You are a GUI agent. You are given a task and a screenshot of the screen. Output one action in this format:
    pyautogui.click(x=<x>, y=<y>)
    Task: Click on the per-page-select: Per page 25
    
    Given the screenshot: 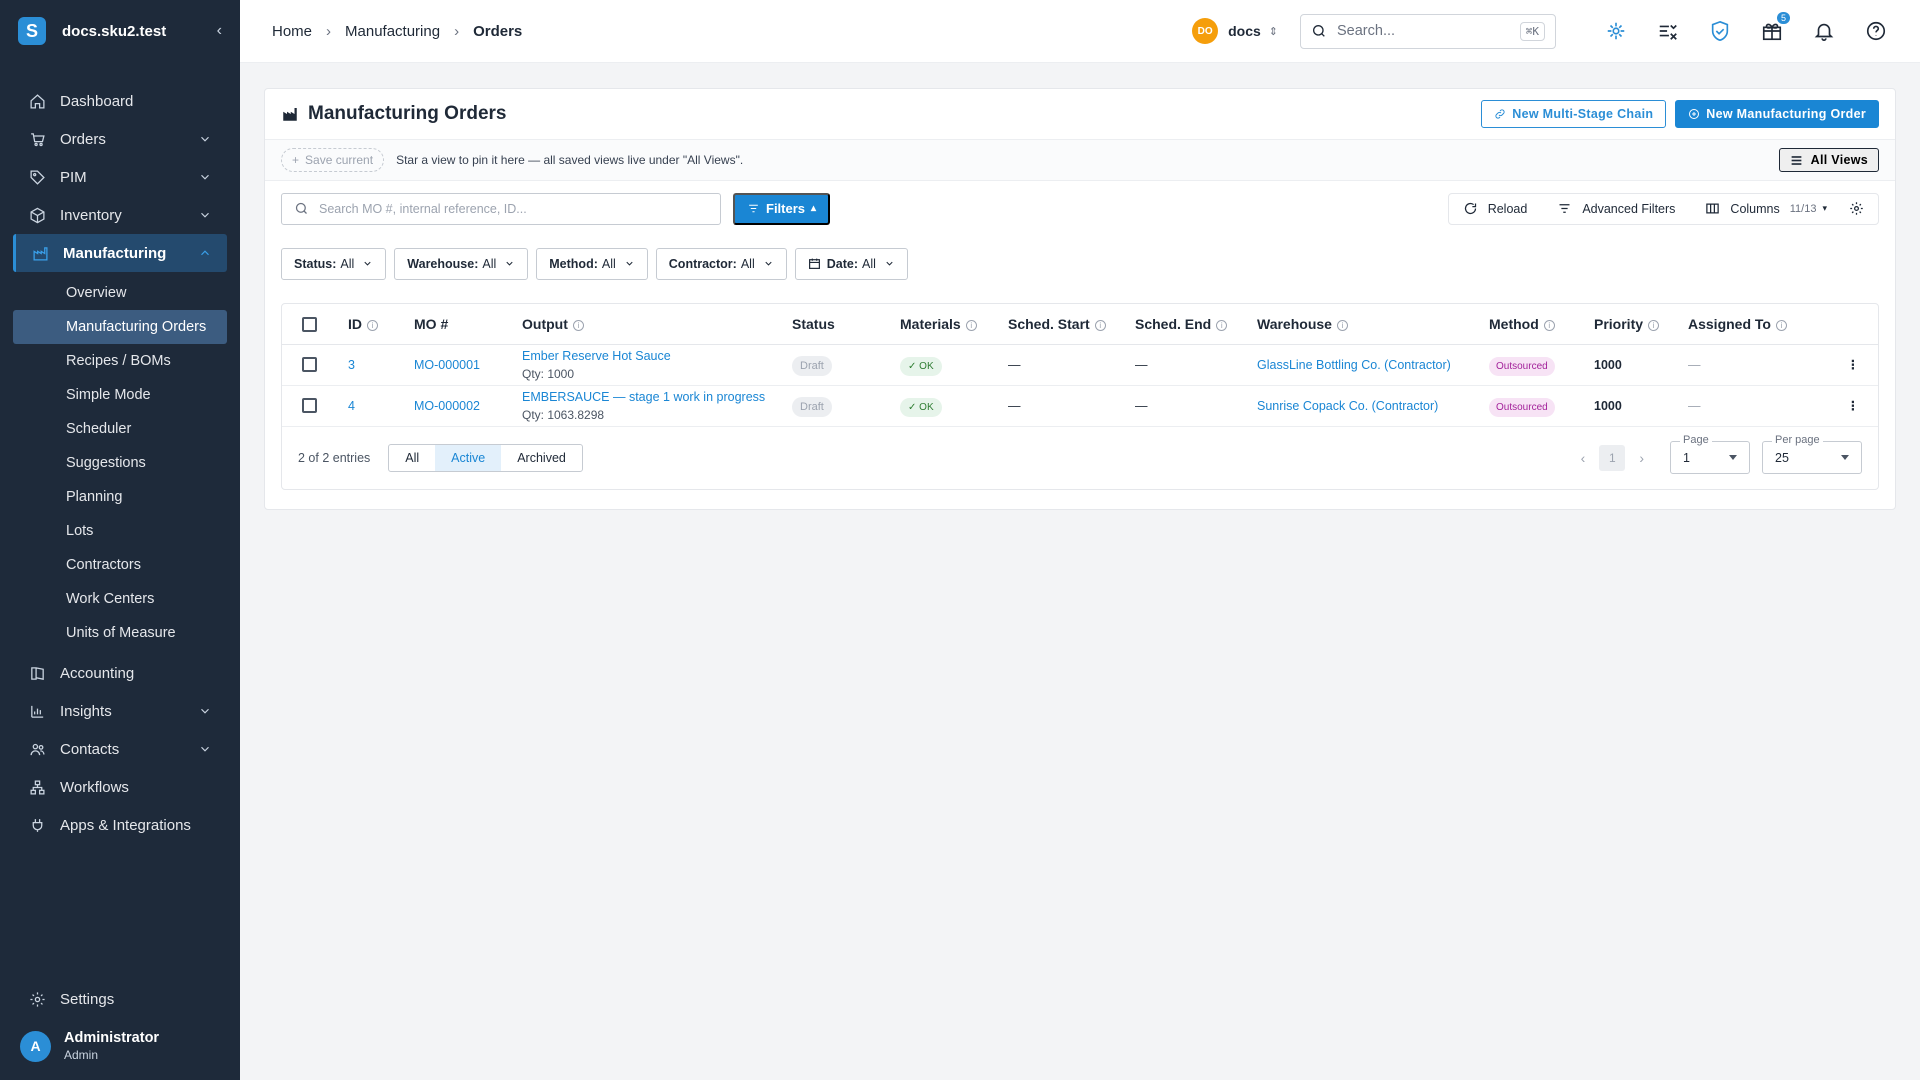 What is the action you would take?
    pyautogui.click(x=1812, y=454)
    